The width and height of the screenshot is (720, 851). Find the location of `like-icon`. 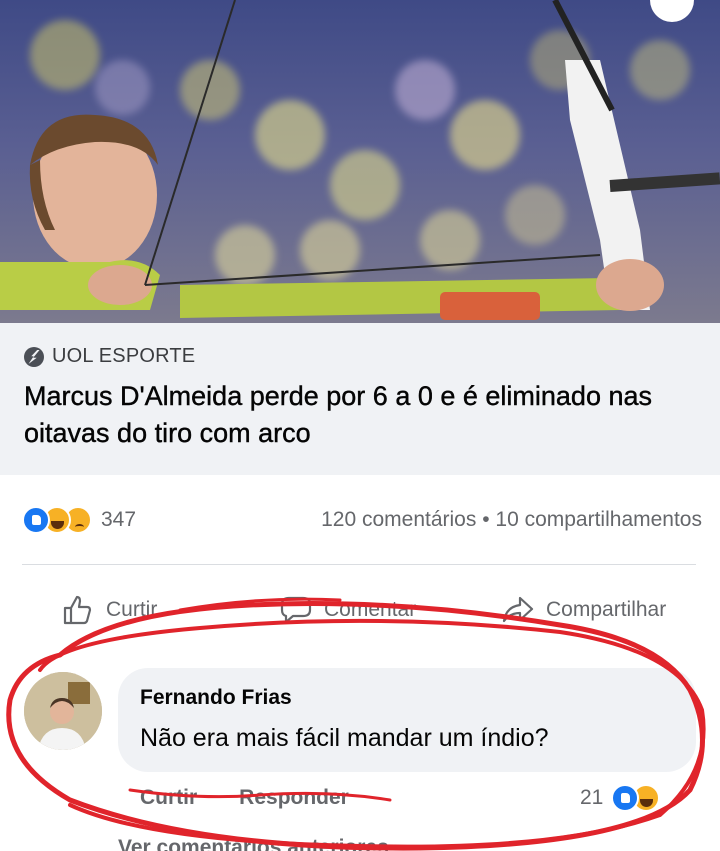

like-icon is located at coordinates (36, 520).